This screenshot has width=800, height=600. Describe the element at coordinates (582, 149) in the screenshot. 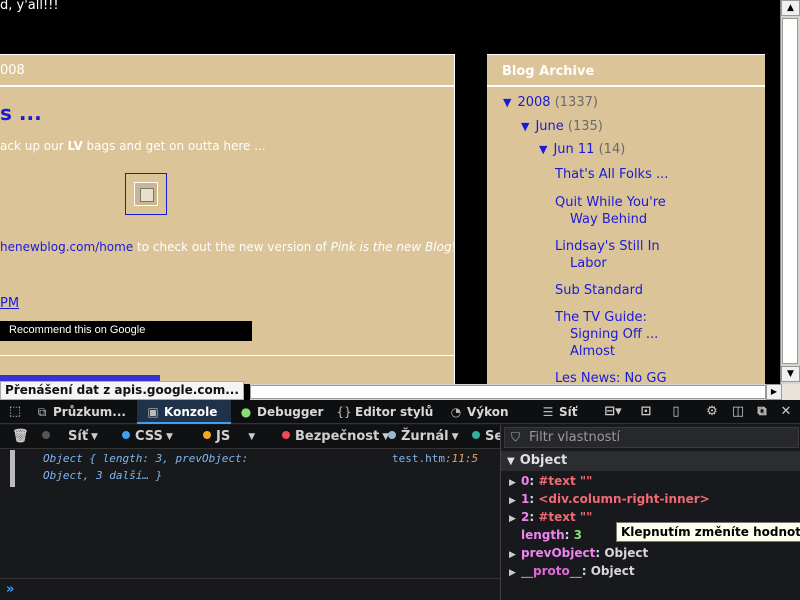

I see `archive-day: ▼ Jun 11 (14)` at that location.